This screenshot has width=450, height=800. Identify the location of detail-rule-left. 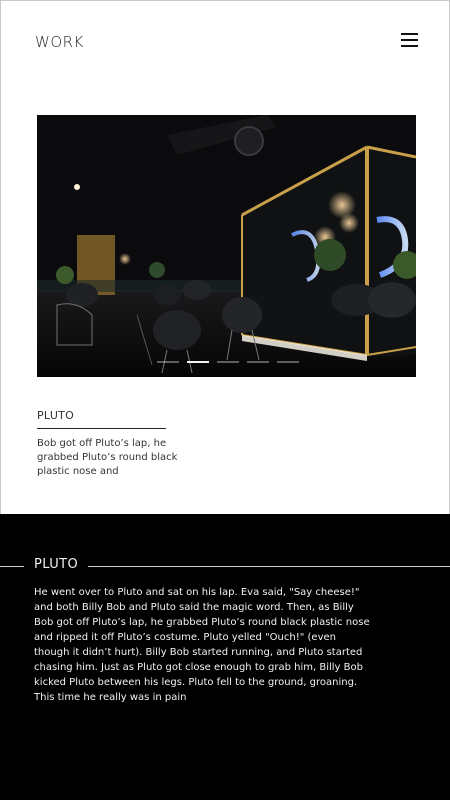
(12, 566).